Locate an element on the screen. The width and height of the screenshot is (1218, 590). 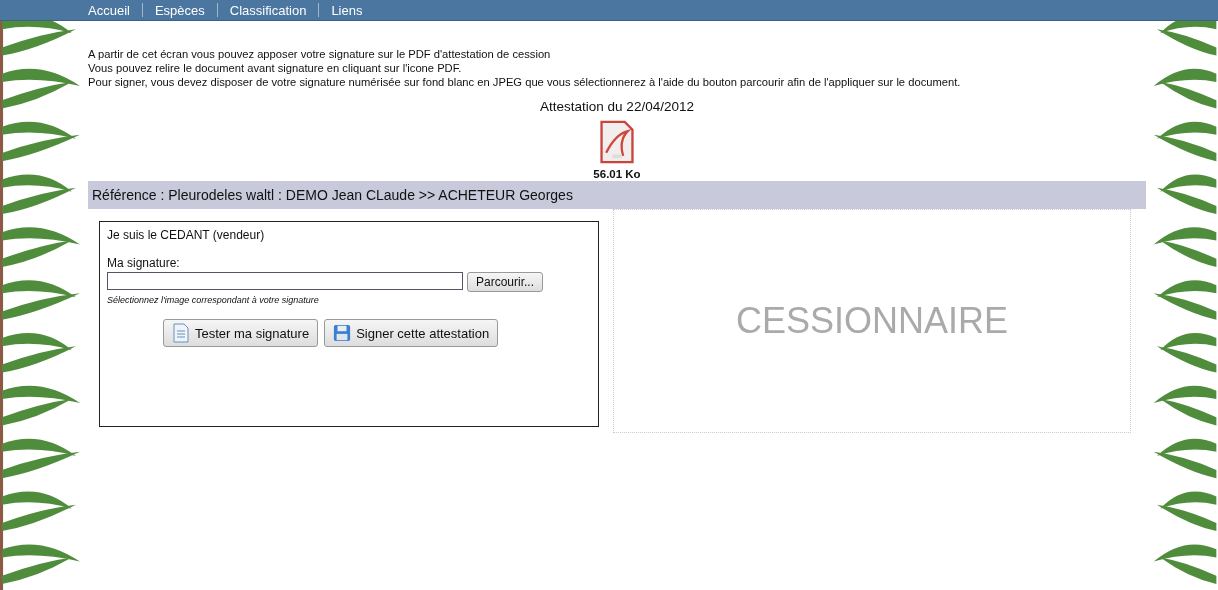
field-label: Ma signature: is located at coordinates (144, 263).